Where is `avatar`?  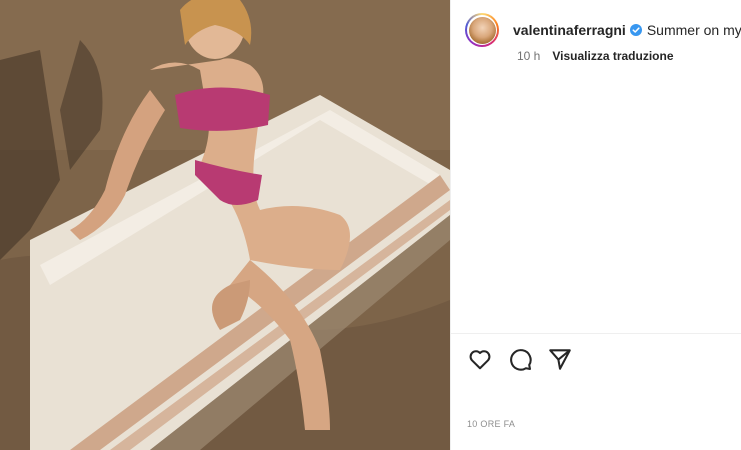 avatar is located at coordinates (482, 30).